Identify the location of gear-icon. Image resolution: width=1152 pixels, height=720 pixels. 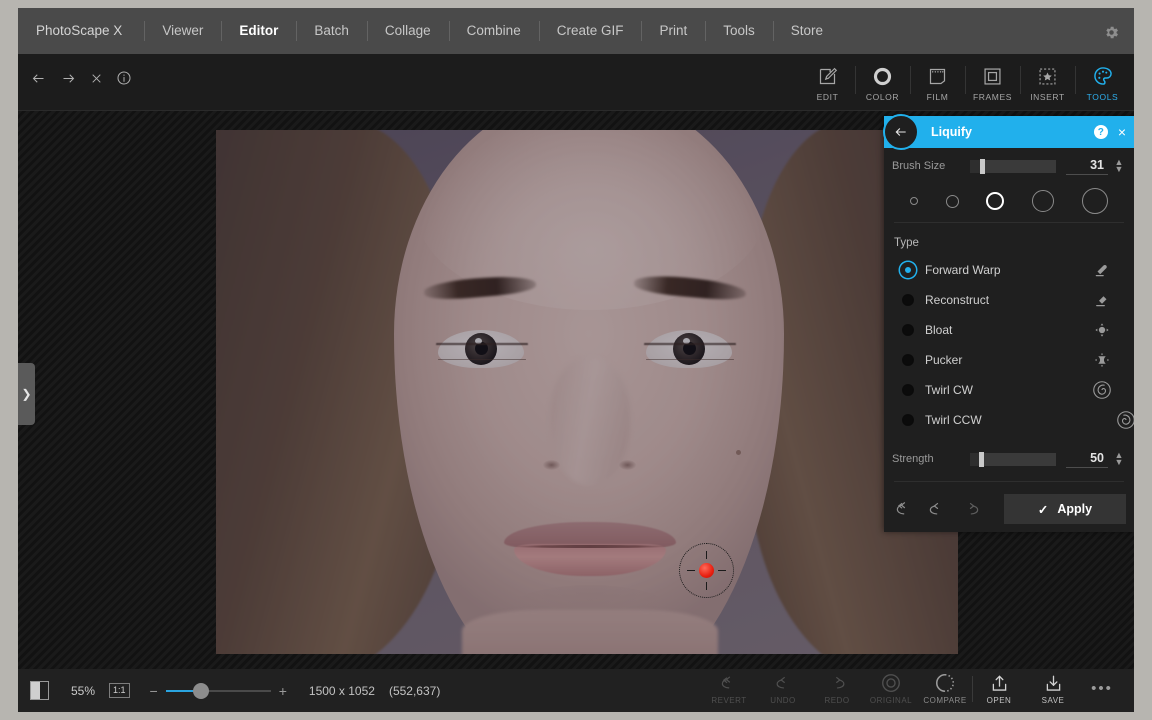
(1111, 32).